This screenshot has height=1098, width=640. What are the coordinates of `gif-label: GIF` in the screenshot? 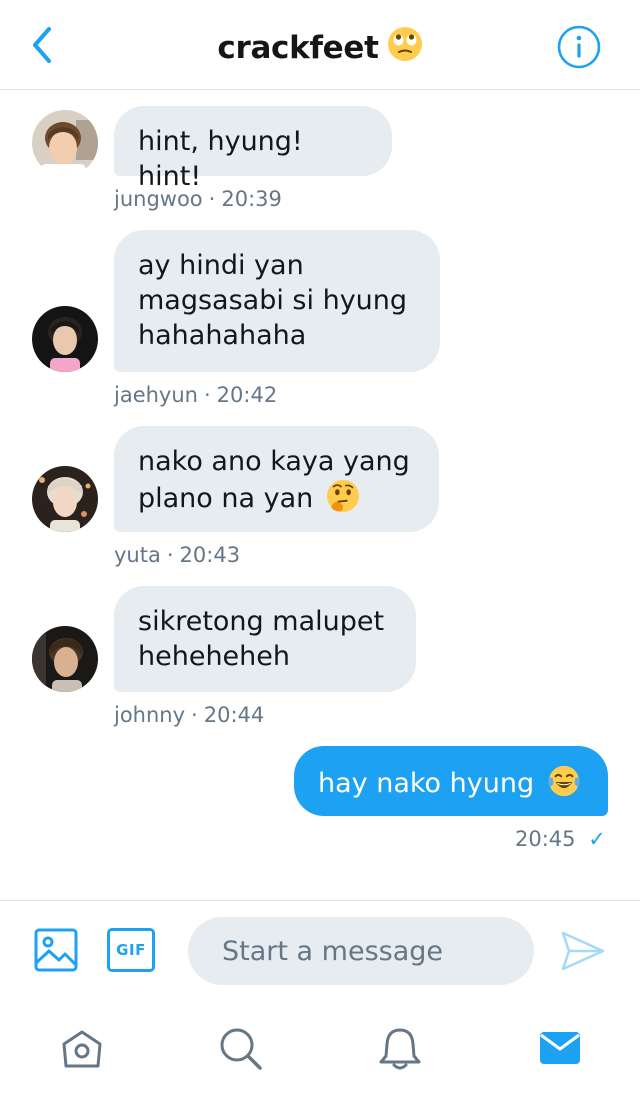 It's located at (131, 950).